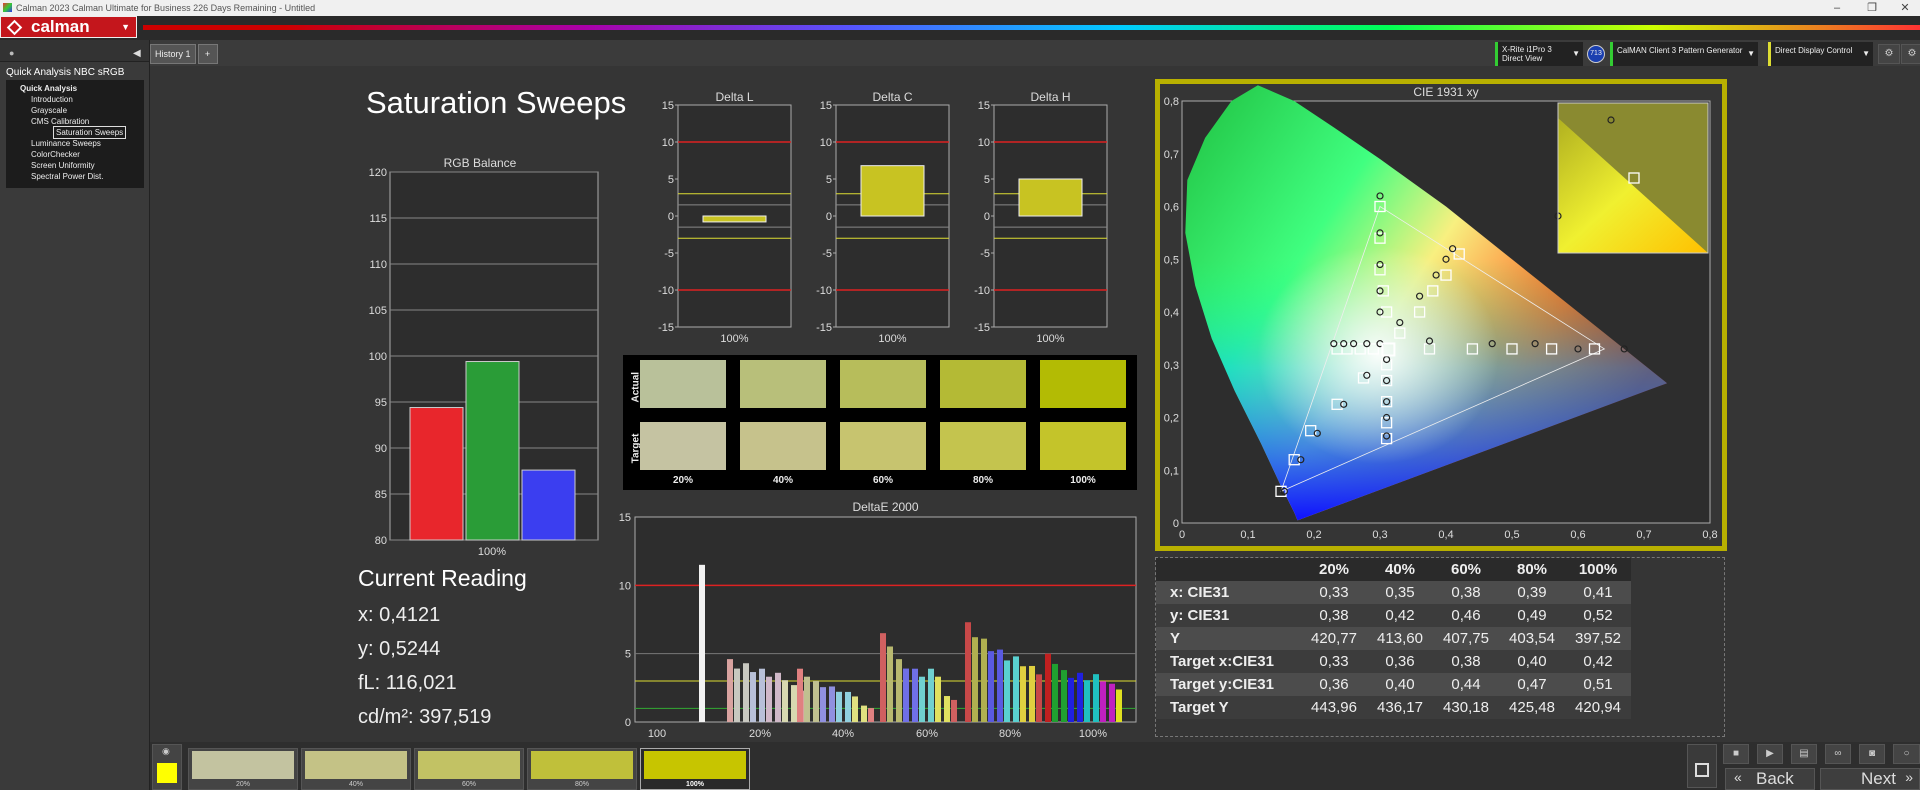 This screenshot has width=1920, height=790. What do you see at coordinates (760, 734) in the screenshot?
I see `x-tick-label: 20%` at bounding box center [760, 734].